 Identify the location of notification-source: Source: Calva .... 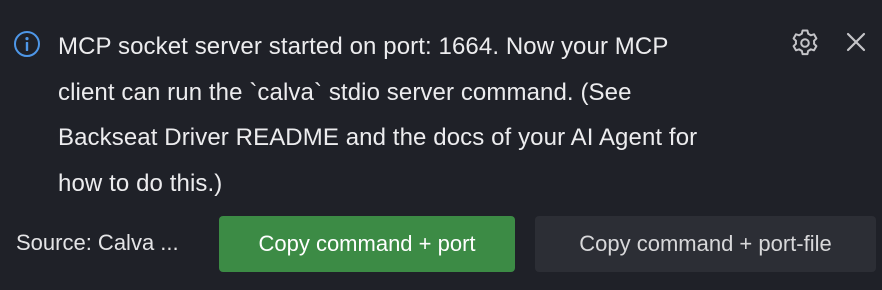
(97, 242).